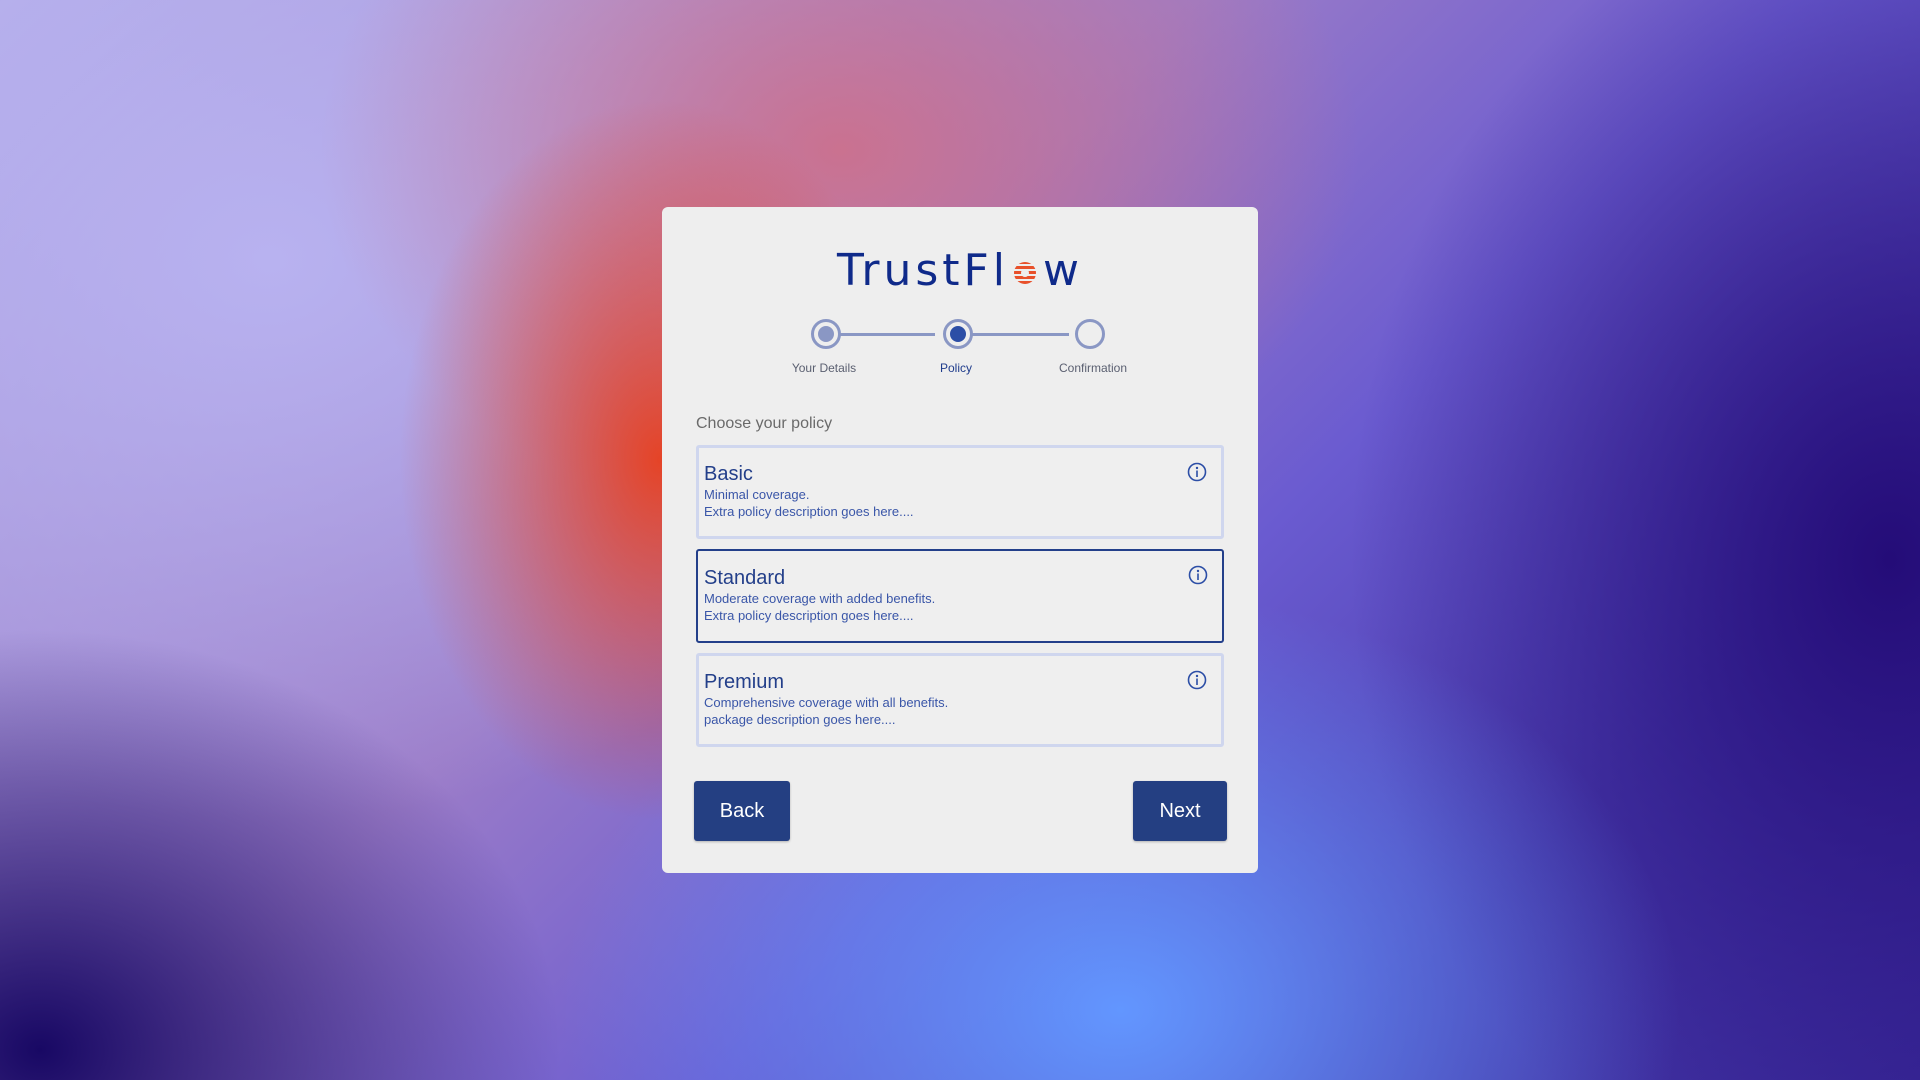 This screenshot has height=1080, width=1920. What do you see at coordinates (1063, 270) in the screenshot?
I see `brand-logo-text-end: w` at bounding box center [1063, 270].